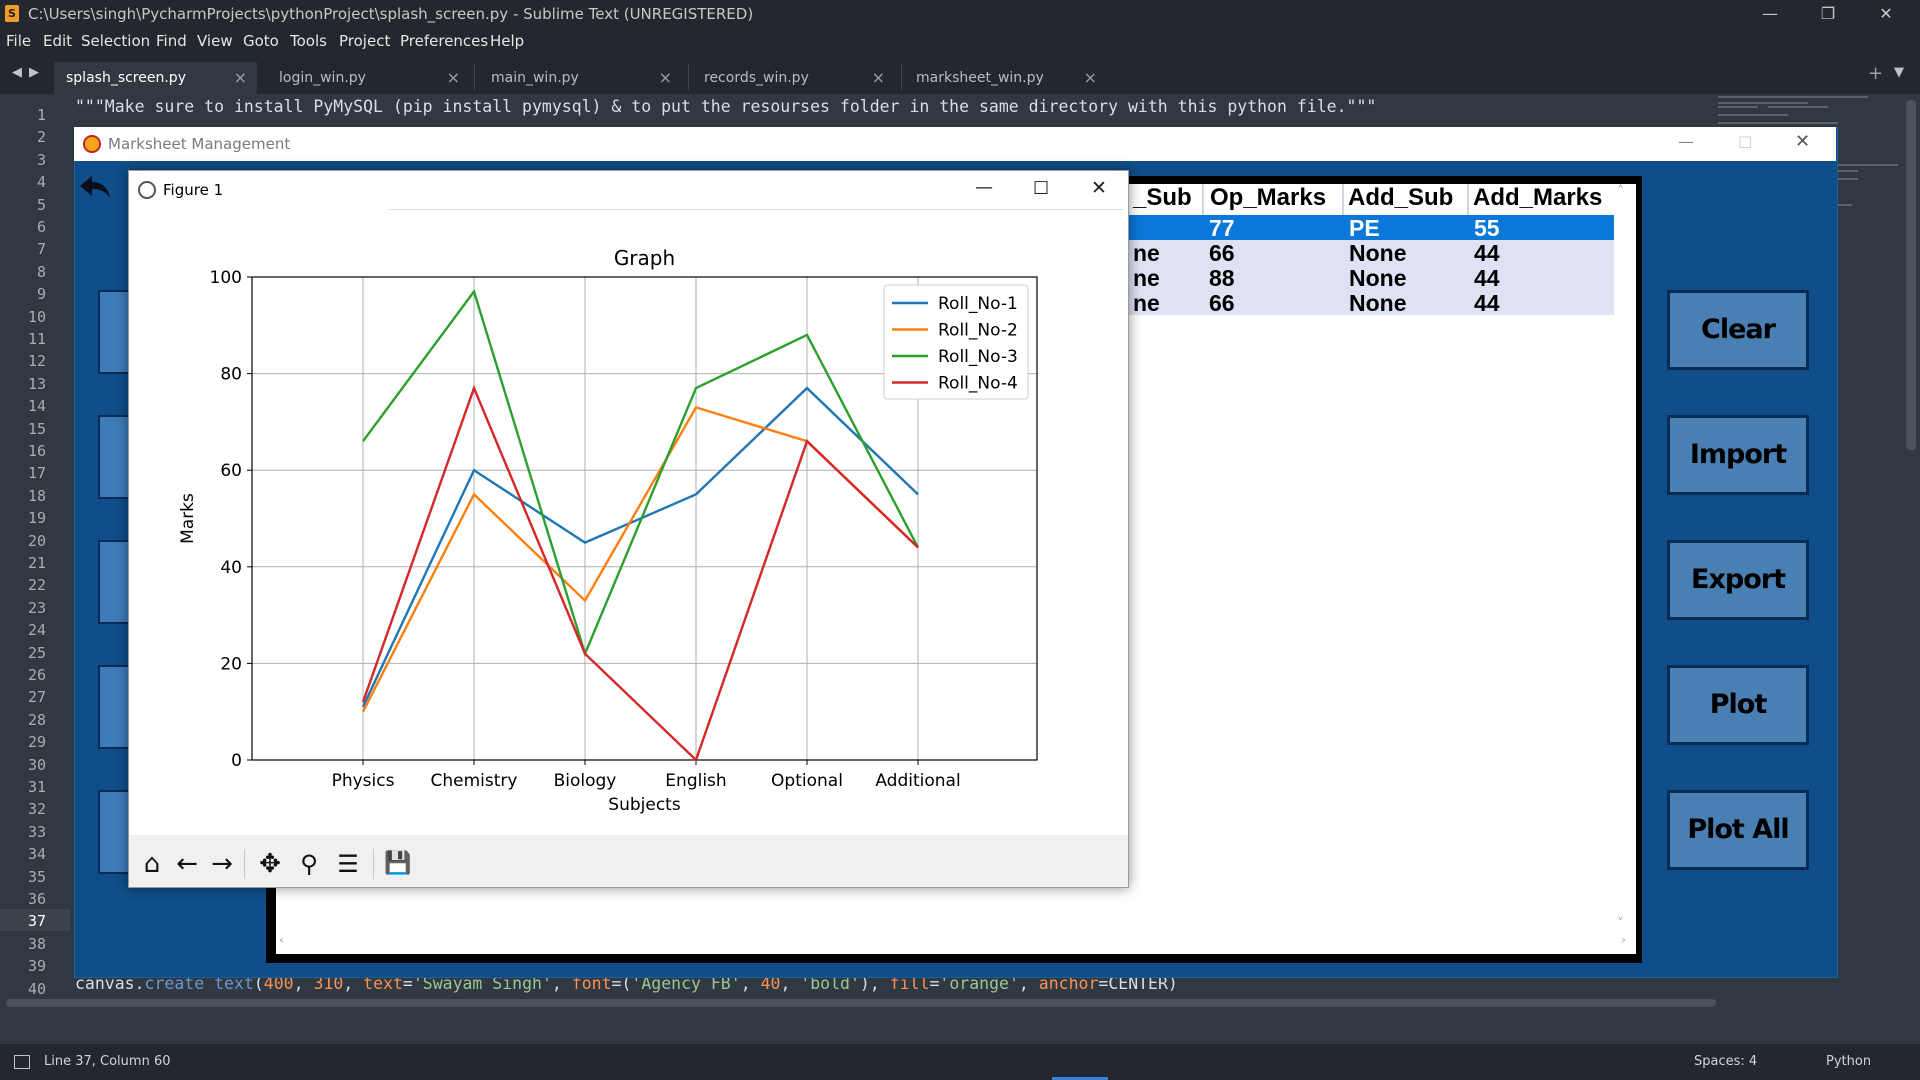 The width and height of the screenshot is (1920, 1080). I want to click on line-number: 12, so click(36, 361).